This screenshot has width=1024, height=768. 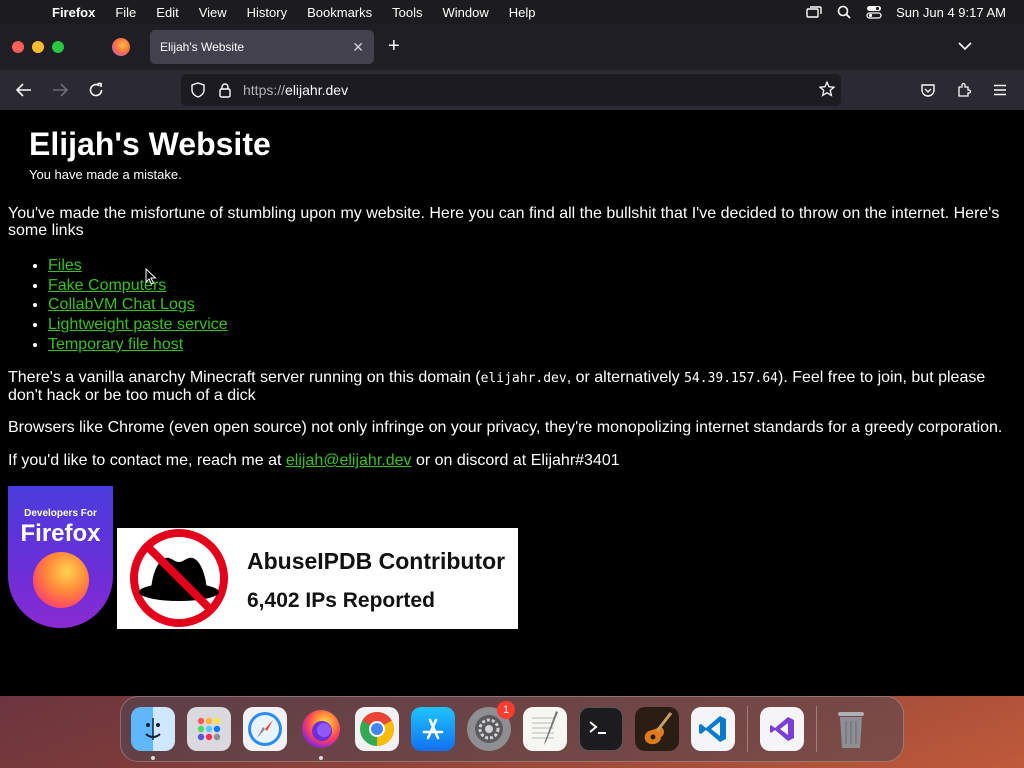 I want to click on page-title: Elijah's Website, so click(x=150, y=144).